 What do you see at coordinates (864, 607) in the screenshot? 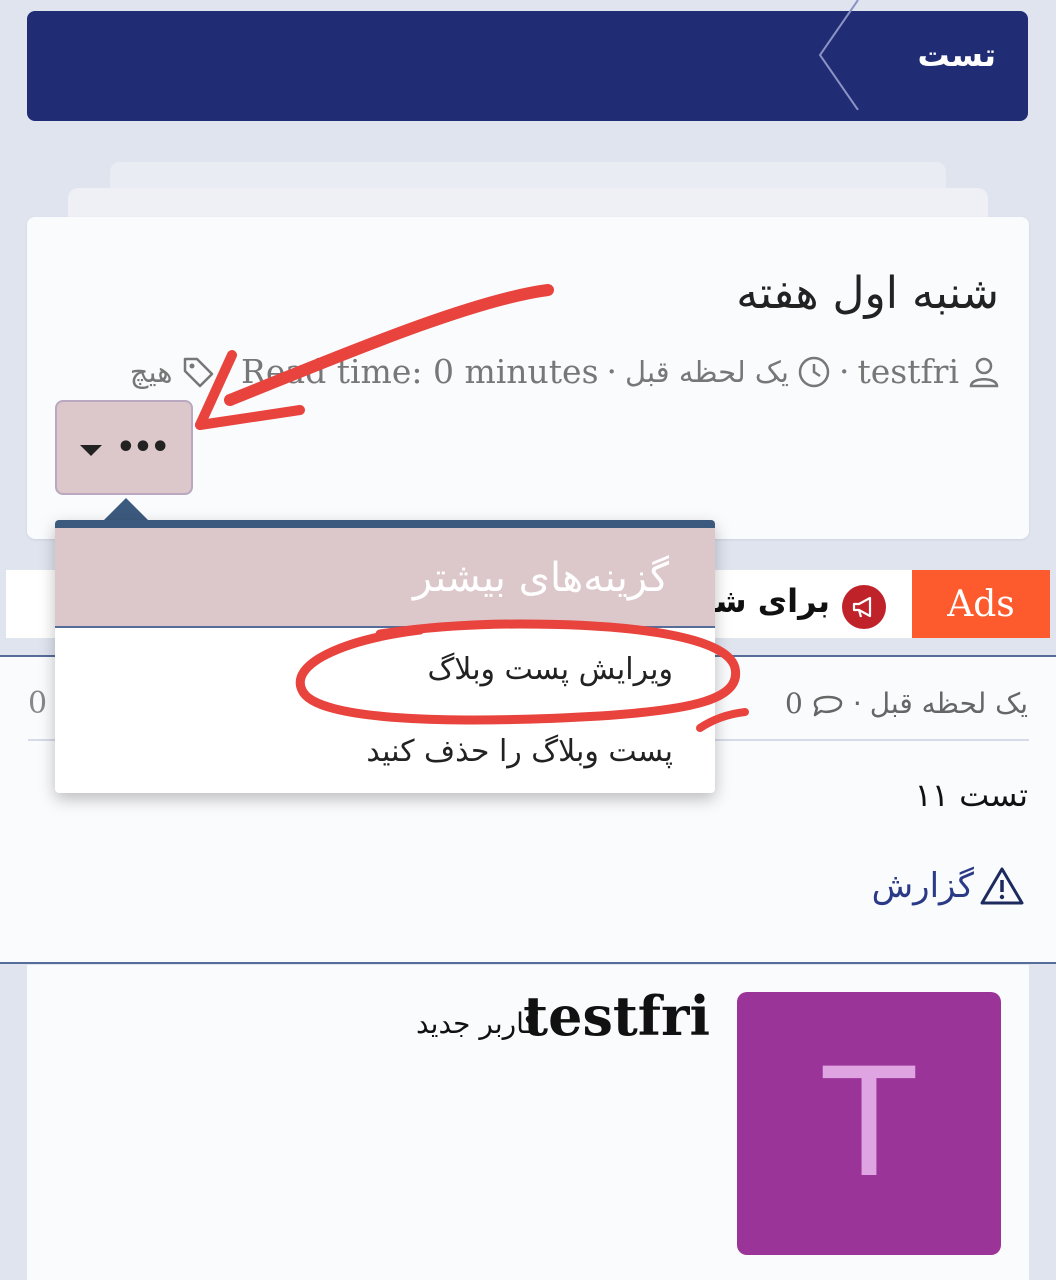
I see `megaphone-icon` at bounding box center [864, 607].